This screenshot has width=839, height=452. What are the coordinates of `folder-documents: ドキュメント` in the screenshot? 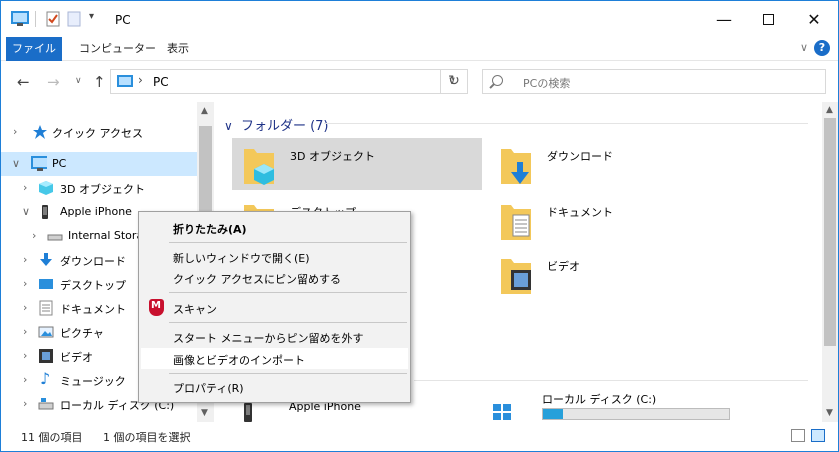 It's located at (614, 220).